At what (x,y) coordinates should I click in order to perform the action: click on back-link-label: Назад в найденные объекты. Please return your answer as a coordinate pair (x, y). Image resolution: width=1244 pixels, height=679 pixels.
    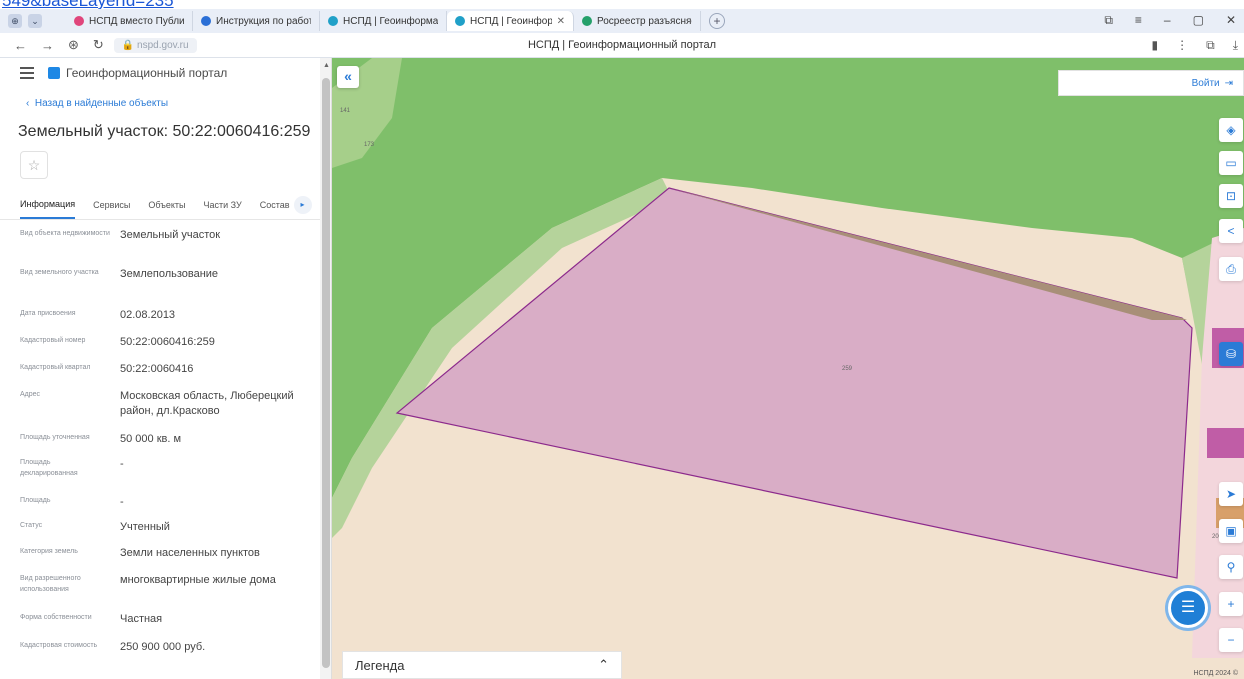
    Looking at the image, I should click on (101, 103).